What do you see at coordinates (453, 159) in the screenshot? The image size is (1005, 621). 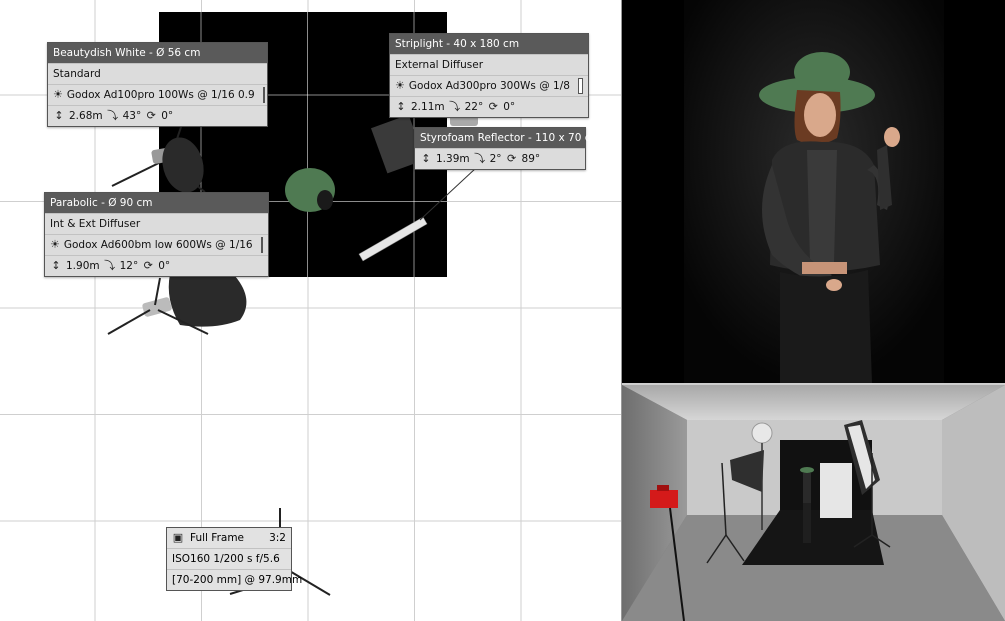 I see `reflector-distance: 1.39m` at bounding box center [453, 159].